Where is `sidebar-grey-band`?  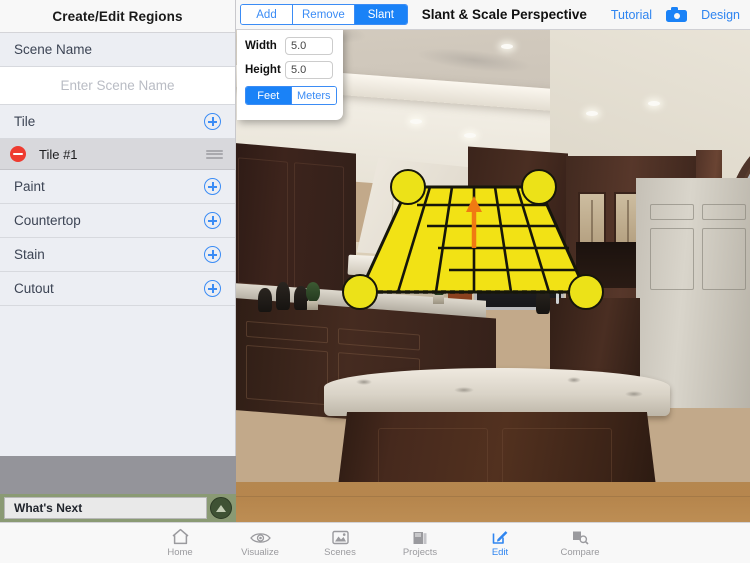 sidebar-grey-band is located at coordinates (118, 475).